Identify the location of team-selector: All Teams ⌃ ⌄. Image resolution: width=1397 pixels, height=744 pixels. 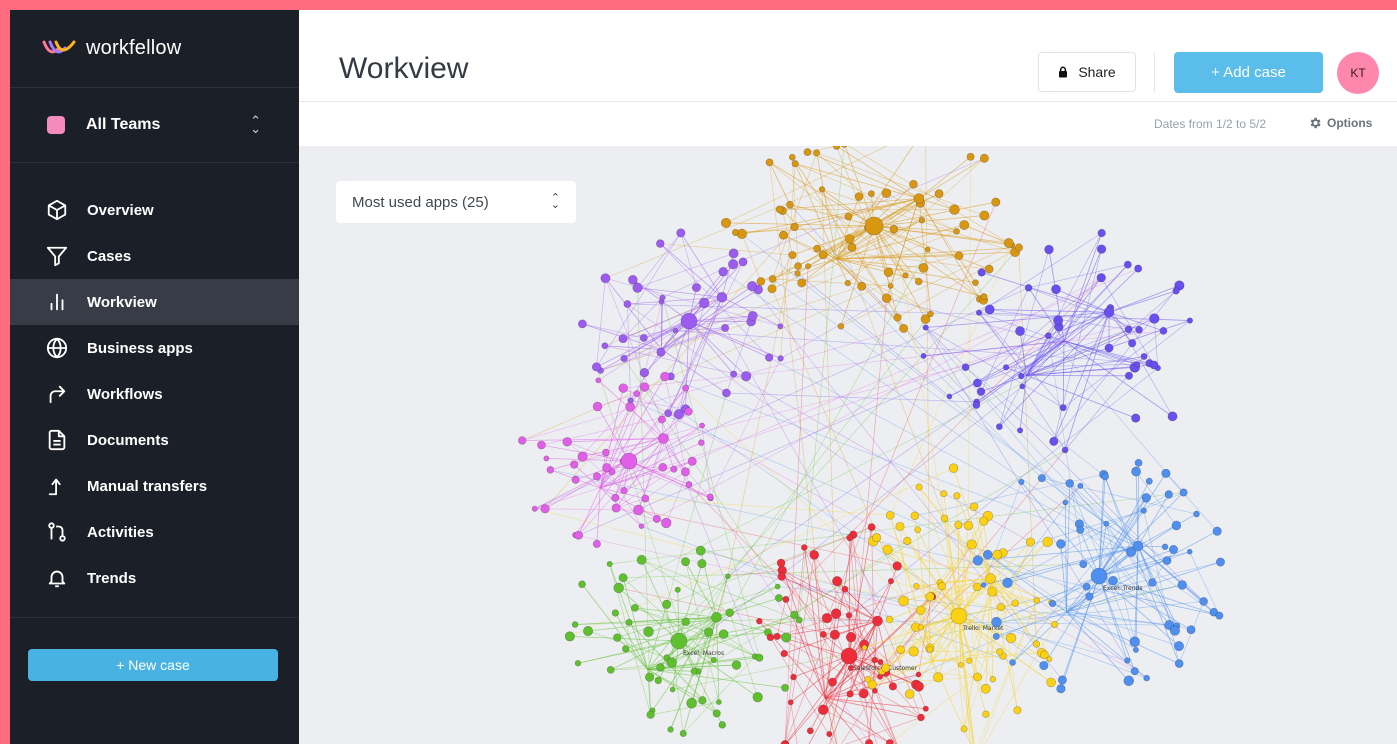
(154, 125).